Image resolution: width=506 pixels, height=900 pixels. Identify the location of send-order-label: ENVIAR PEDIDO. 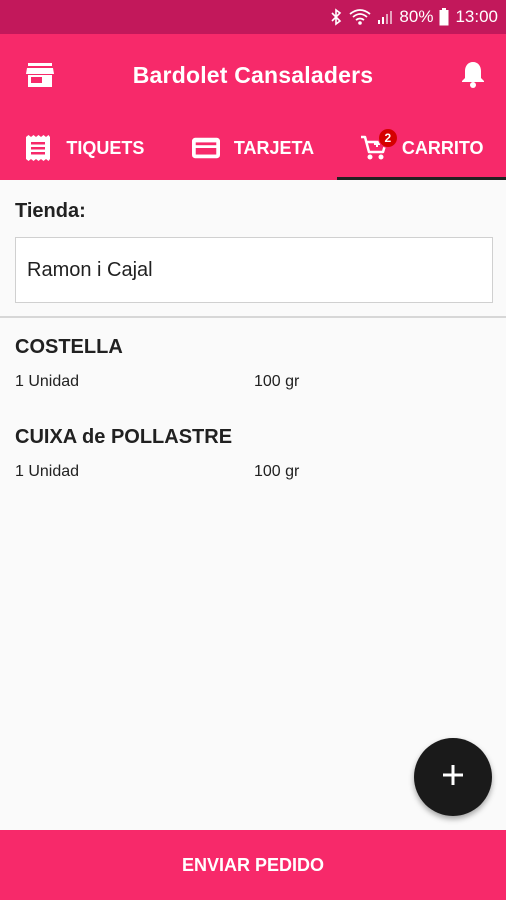
(253, 864).